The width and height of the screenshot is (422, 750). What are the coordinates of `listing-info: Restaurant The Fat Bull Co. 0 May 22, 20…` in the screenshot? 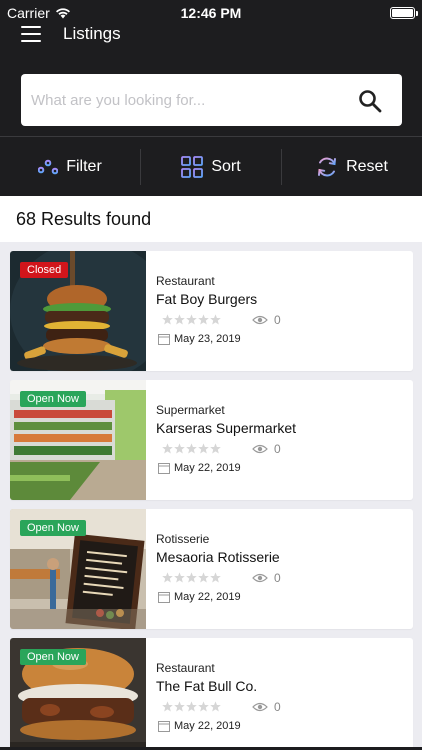 It's located at (284, 694).